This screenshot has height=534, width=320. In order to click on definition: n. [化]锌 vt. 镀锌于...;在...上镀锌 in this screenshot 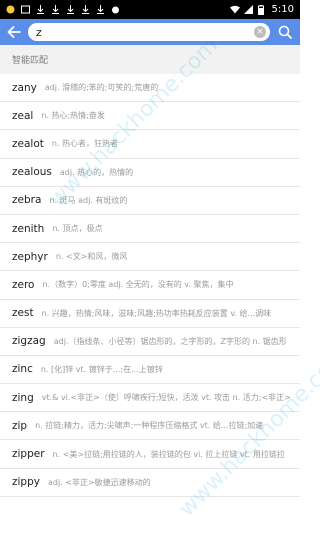, I will do `click(101, 369)`.